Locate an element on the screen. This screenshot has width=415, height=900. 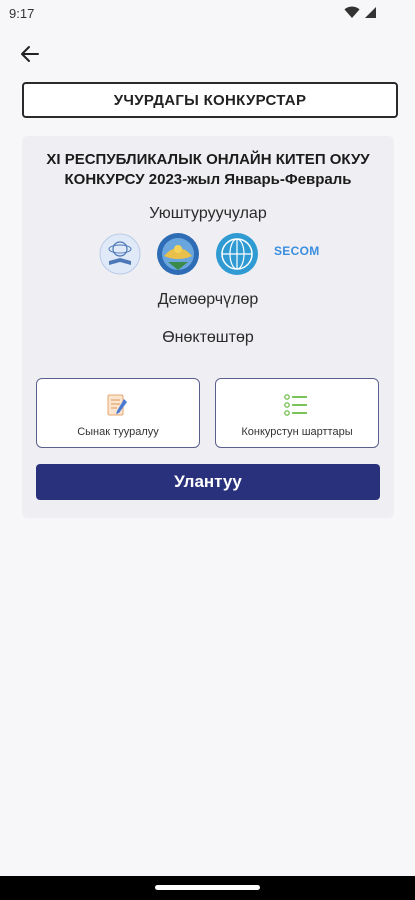
organizers-label: Уюштуруучулар is located at coordinates (208, 213).